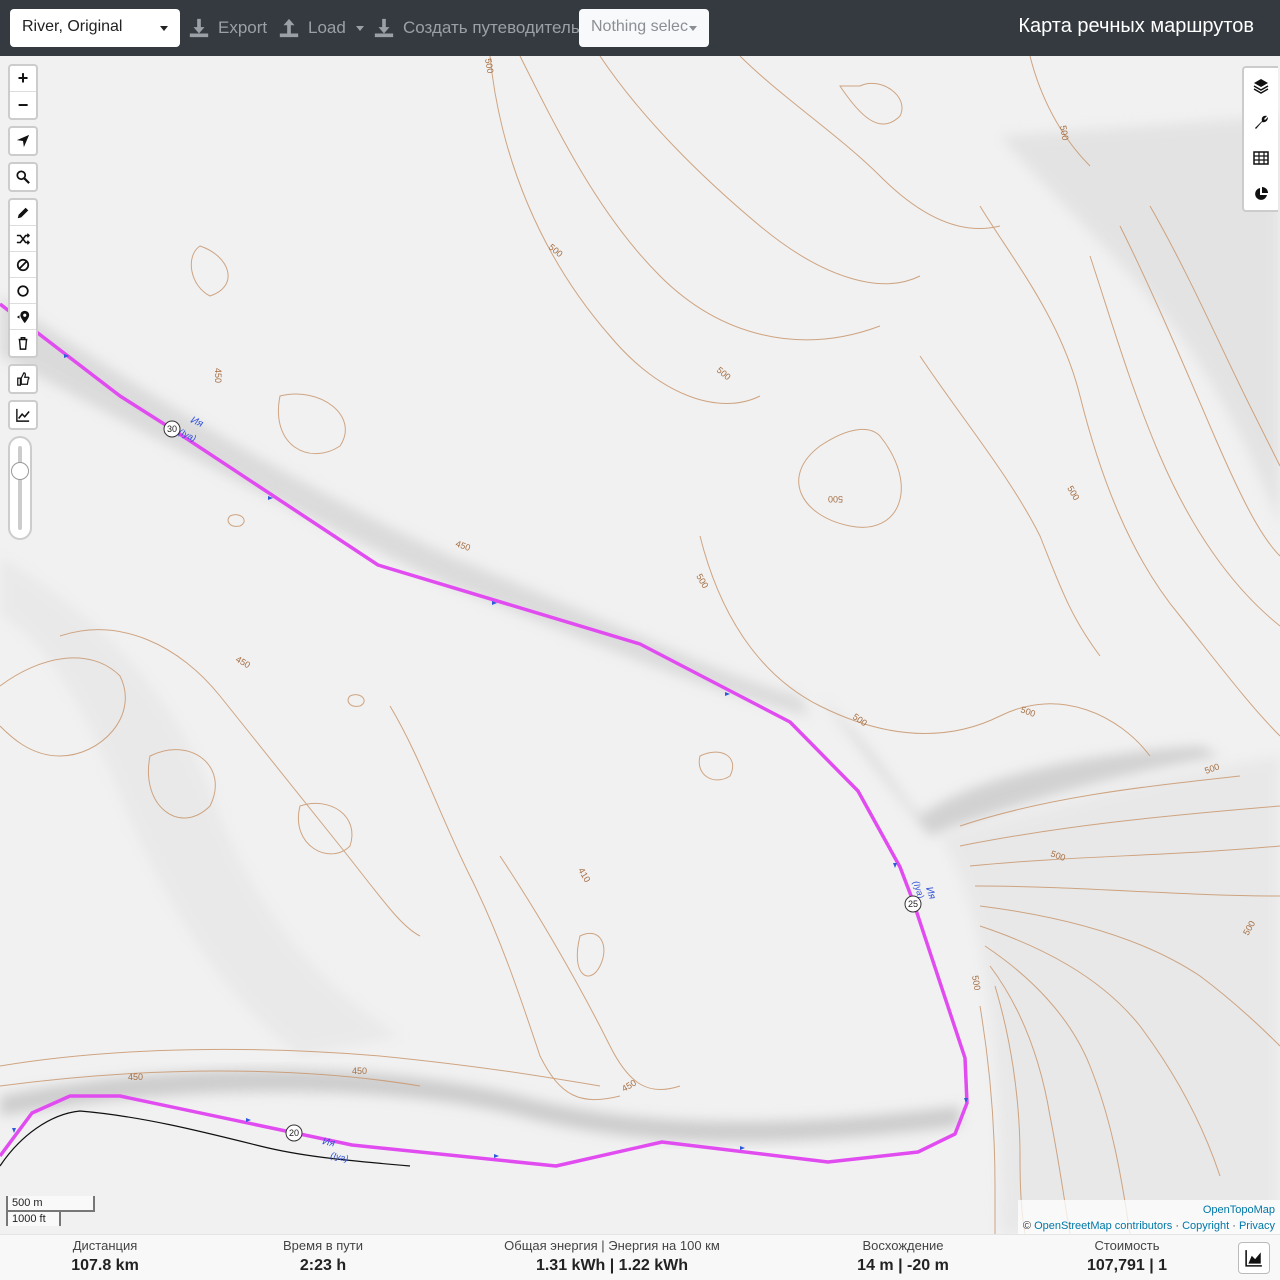 The image size is (1280, 1280). I want to click on stat-time: Время в пути 2:23 h, so click(323, 1257).